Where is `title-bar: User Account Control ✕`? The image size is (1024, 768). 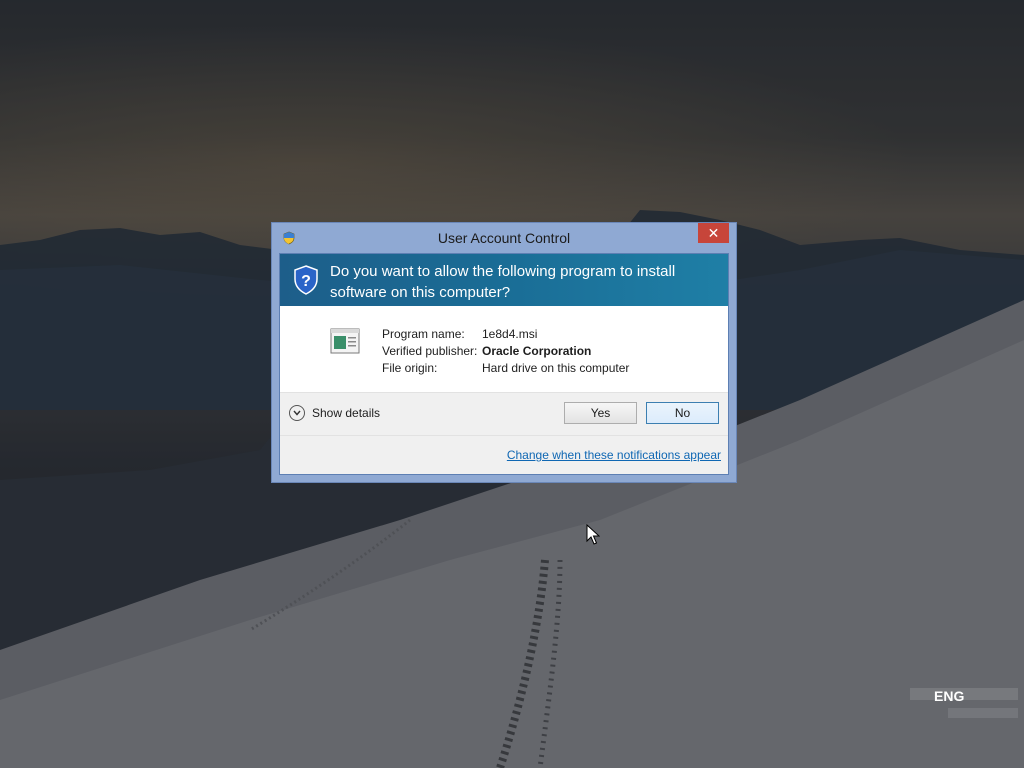
title-bar: User Account Control ✕ is located at coordinates (504, 238).